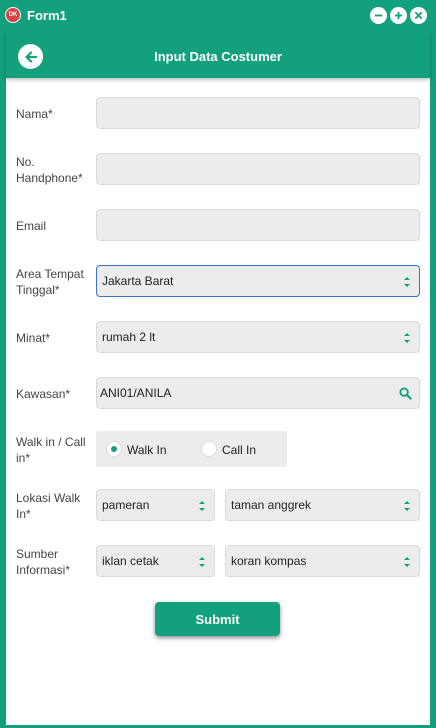 The image size is (436, 728). Describe the element at coordinates (138, 281) in the screenshot. I see `area-value: Jakarta Barat` at that location.